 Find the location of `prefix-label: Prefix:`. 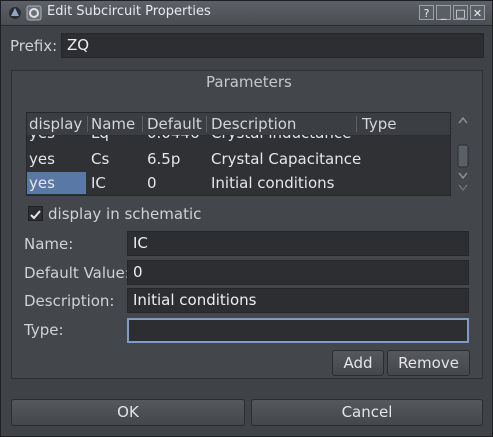

prefix-label: Prefix: is located at coordinates (34, 46).